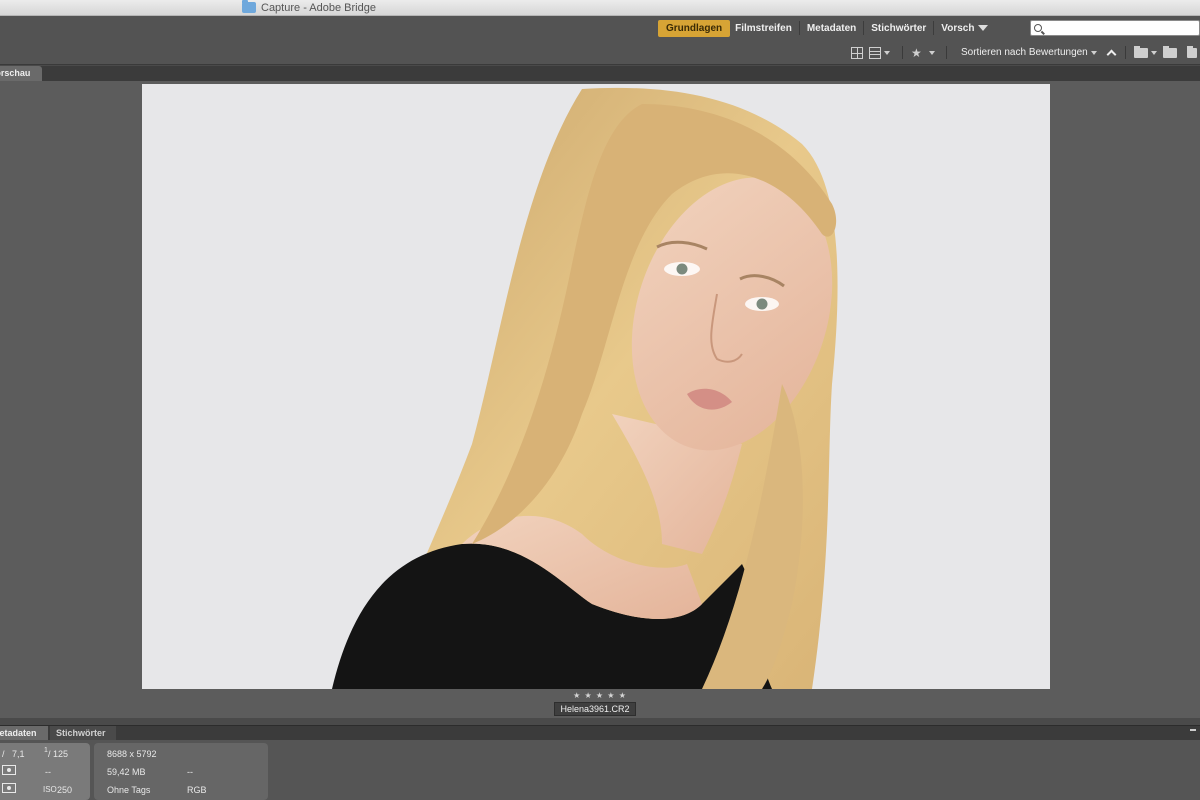 Image resolution: width=1200 pixels, height=800 pixels. What do you see at coordinates (48, 772) in the screenshot?
I see `metering-value: --` at bounding box center [48, 772].